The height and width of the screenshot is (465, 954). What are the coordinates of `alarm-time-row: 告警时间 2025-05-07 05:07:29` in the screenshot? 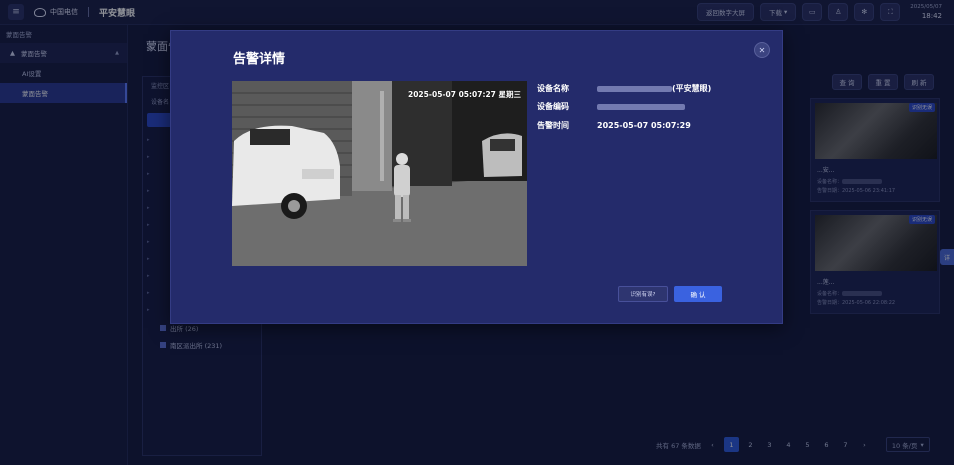 It's located at (614, 125).